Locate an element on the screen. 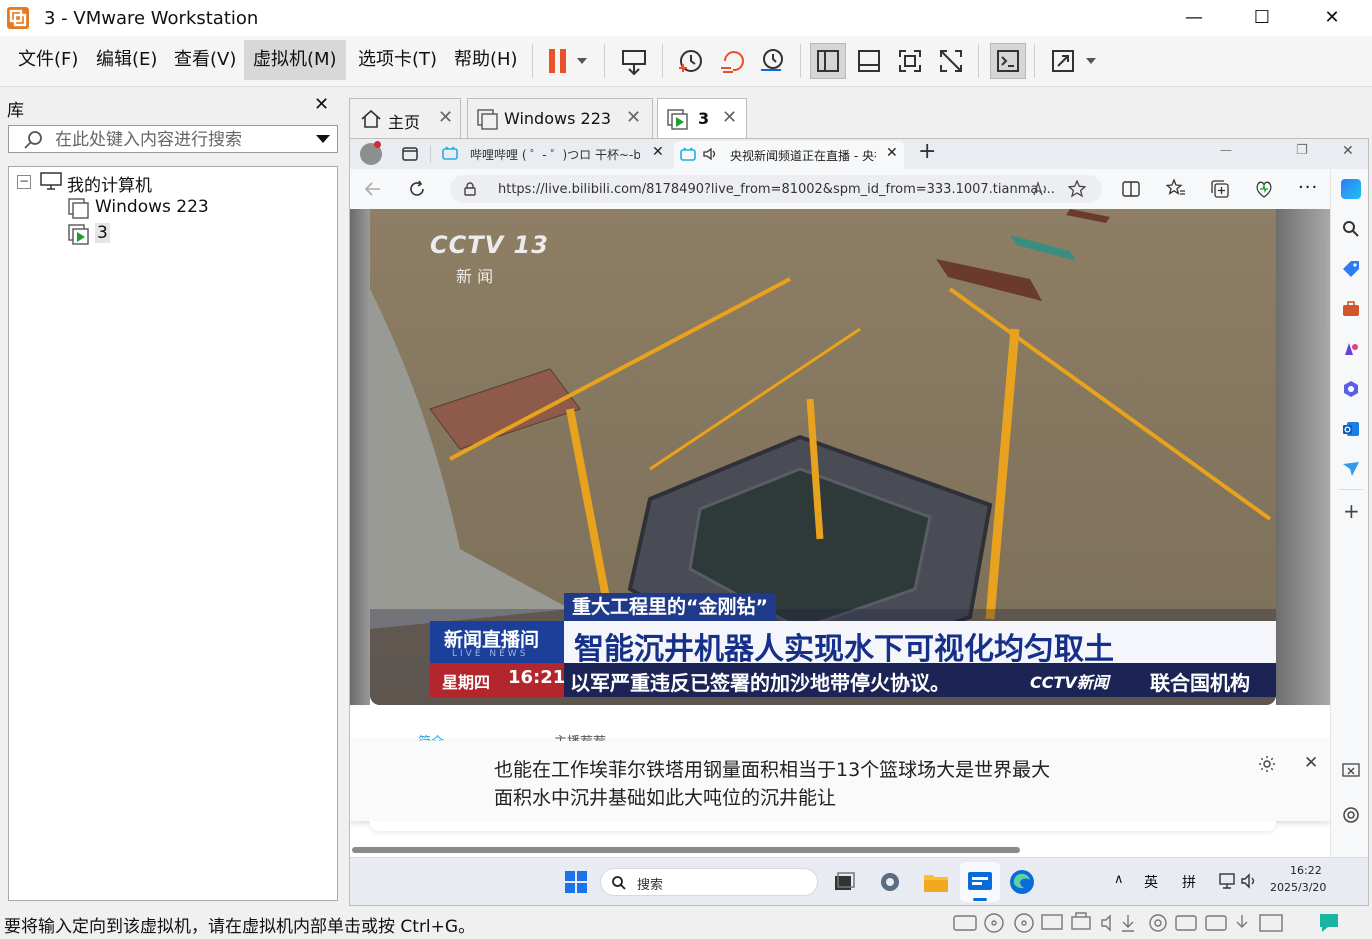 This screenshot has width=1372, height=939. shopping-tag-icon is located at coordinates (1351, 269).